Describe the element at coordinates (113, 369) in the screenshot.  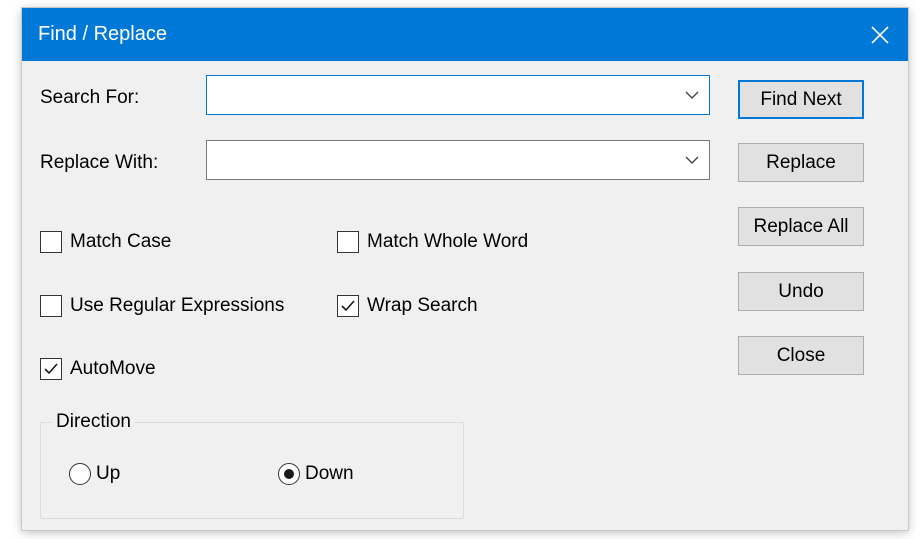
I see `automove-label: AutoMove` at that location.